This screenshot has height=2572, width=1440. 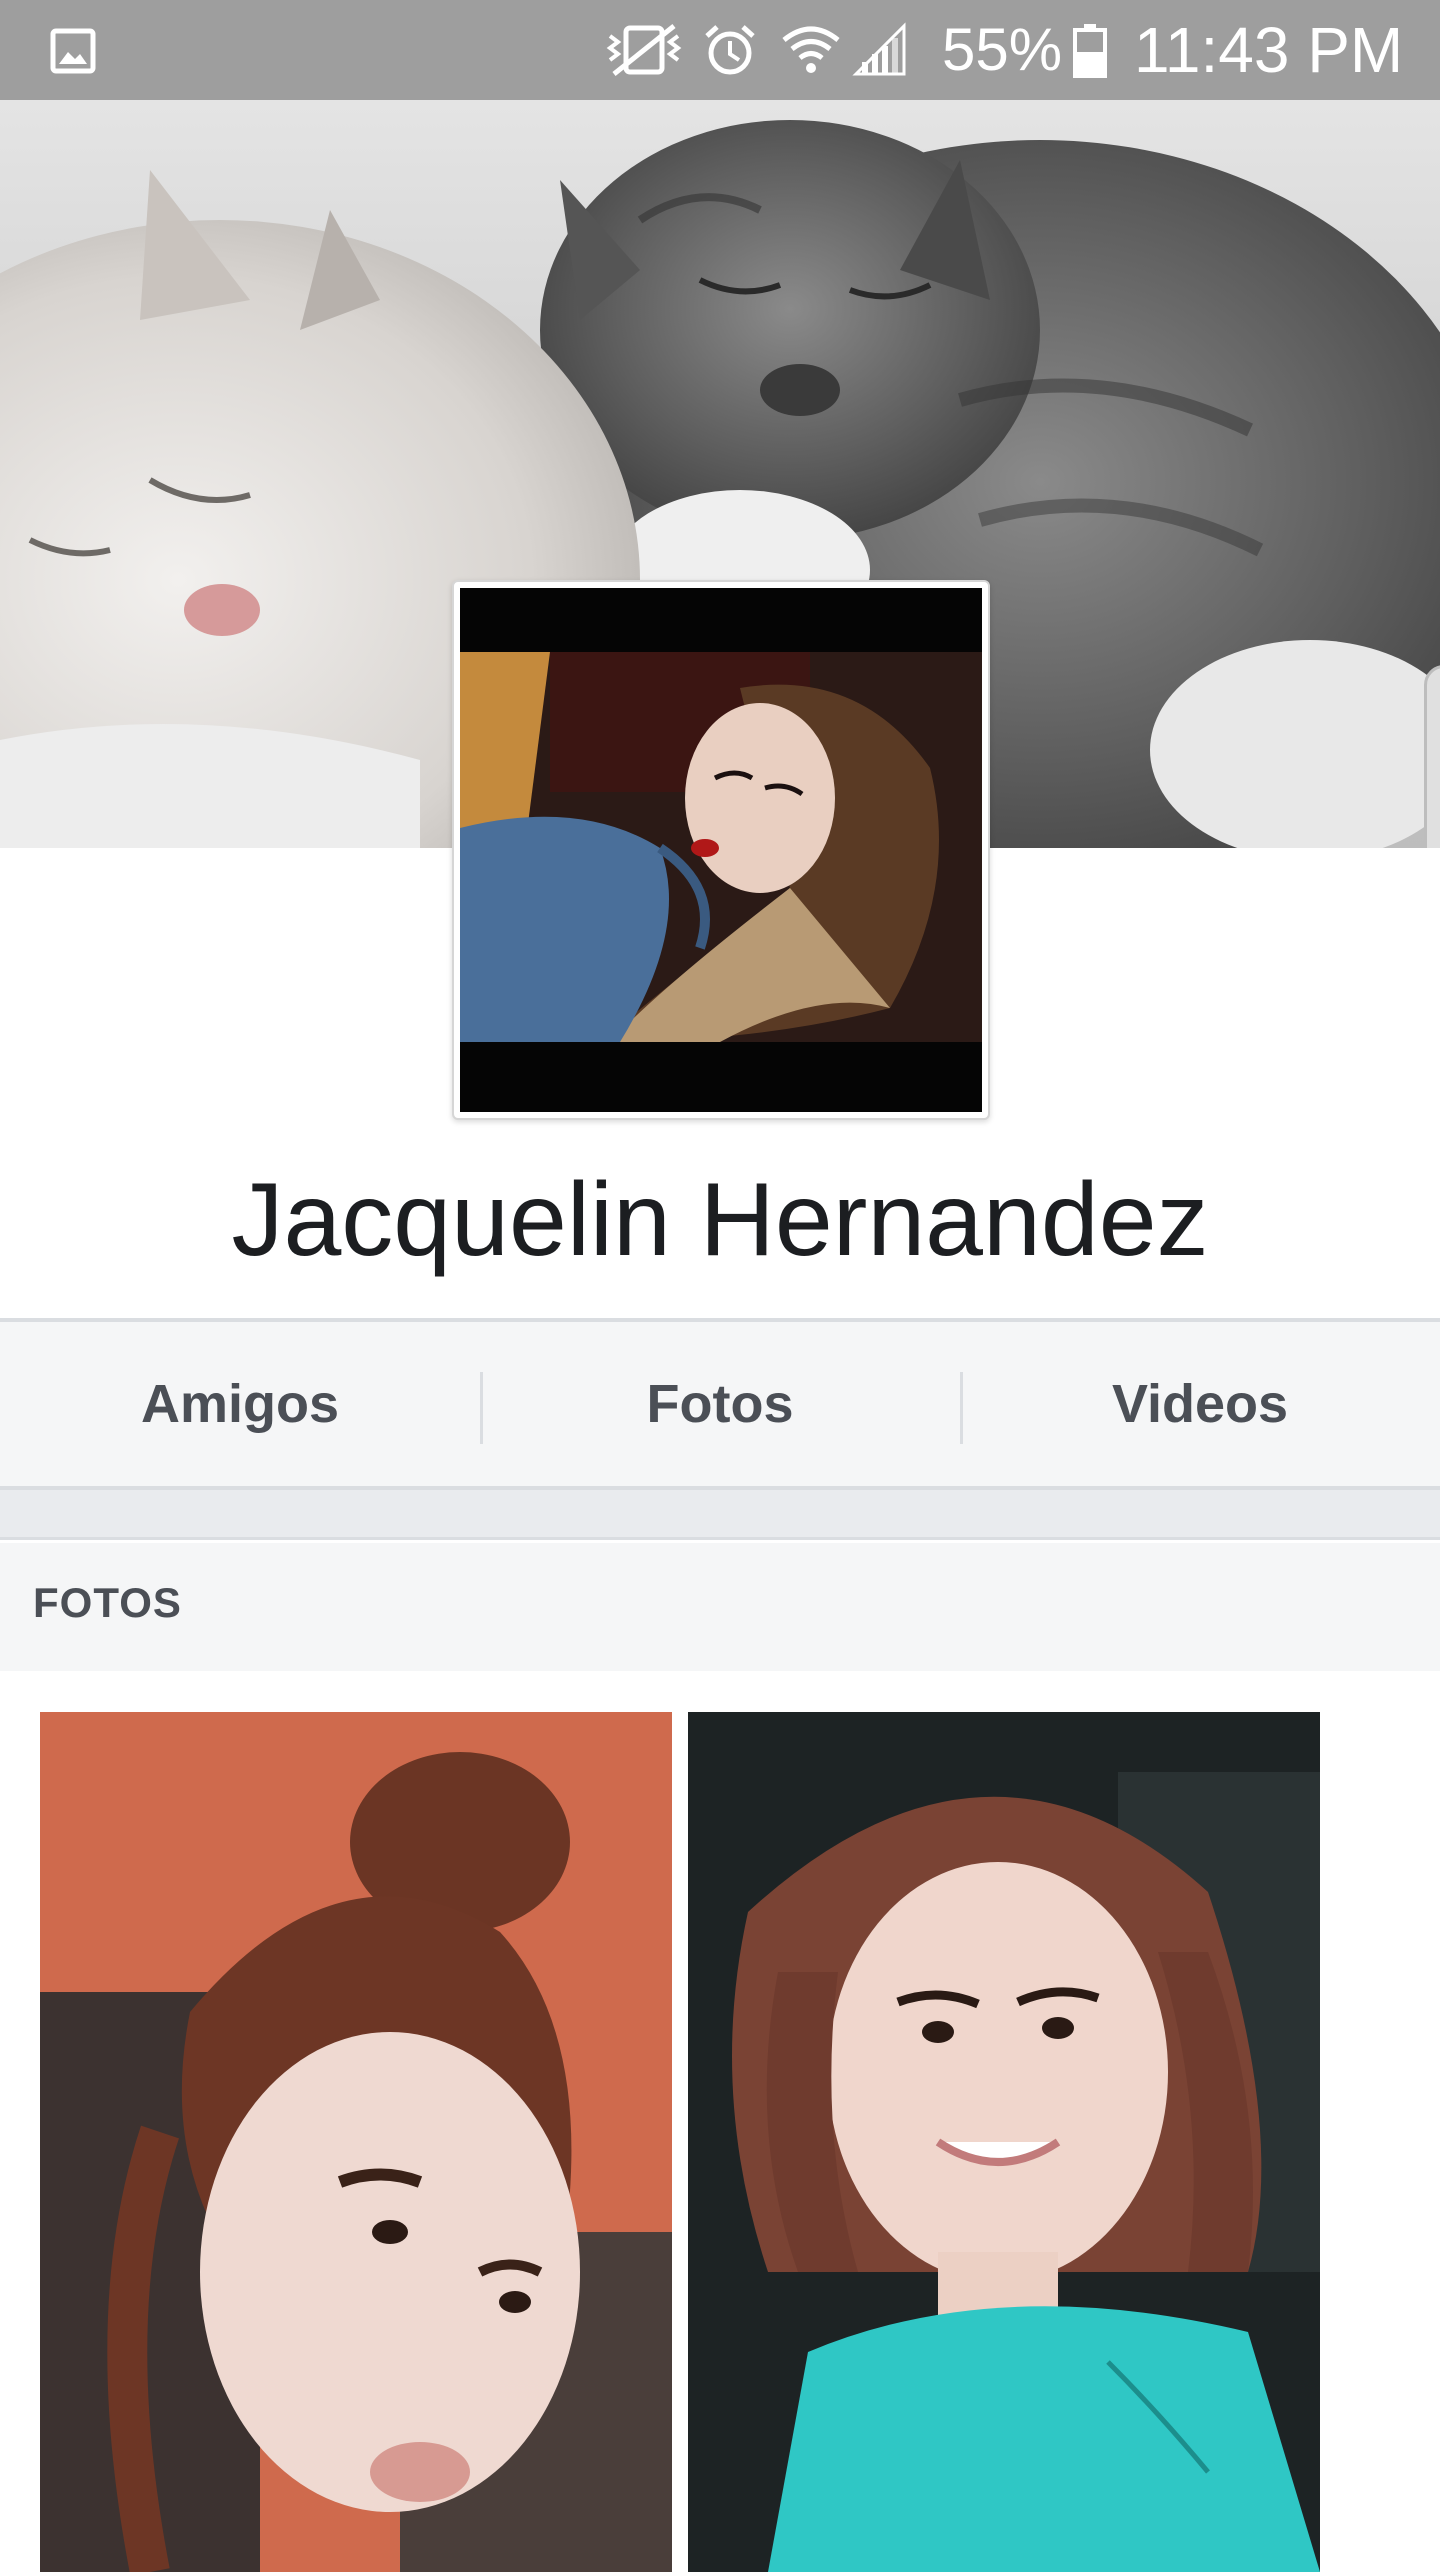 I want to click on photos-section-header: FOTOS, so click(x=720, y=1607).